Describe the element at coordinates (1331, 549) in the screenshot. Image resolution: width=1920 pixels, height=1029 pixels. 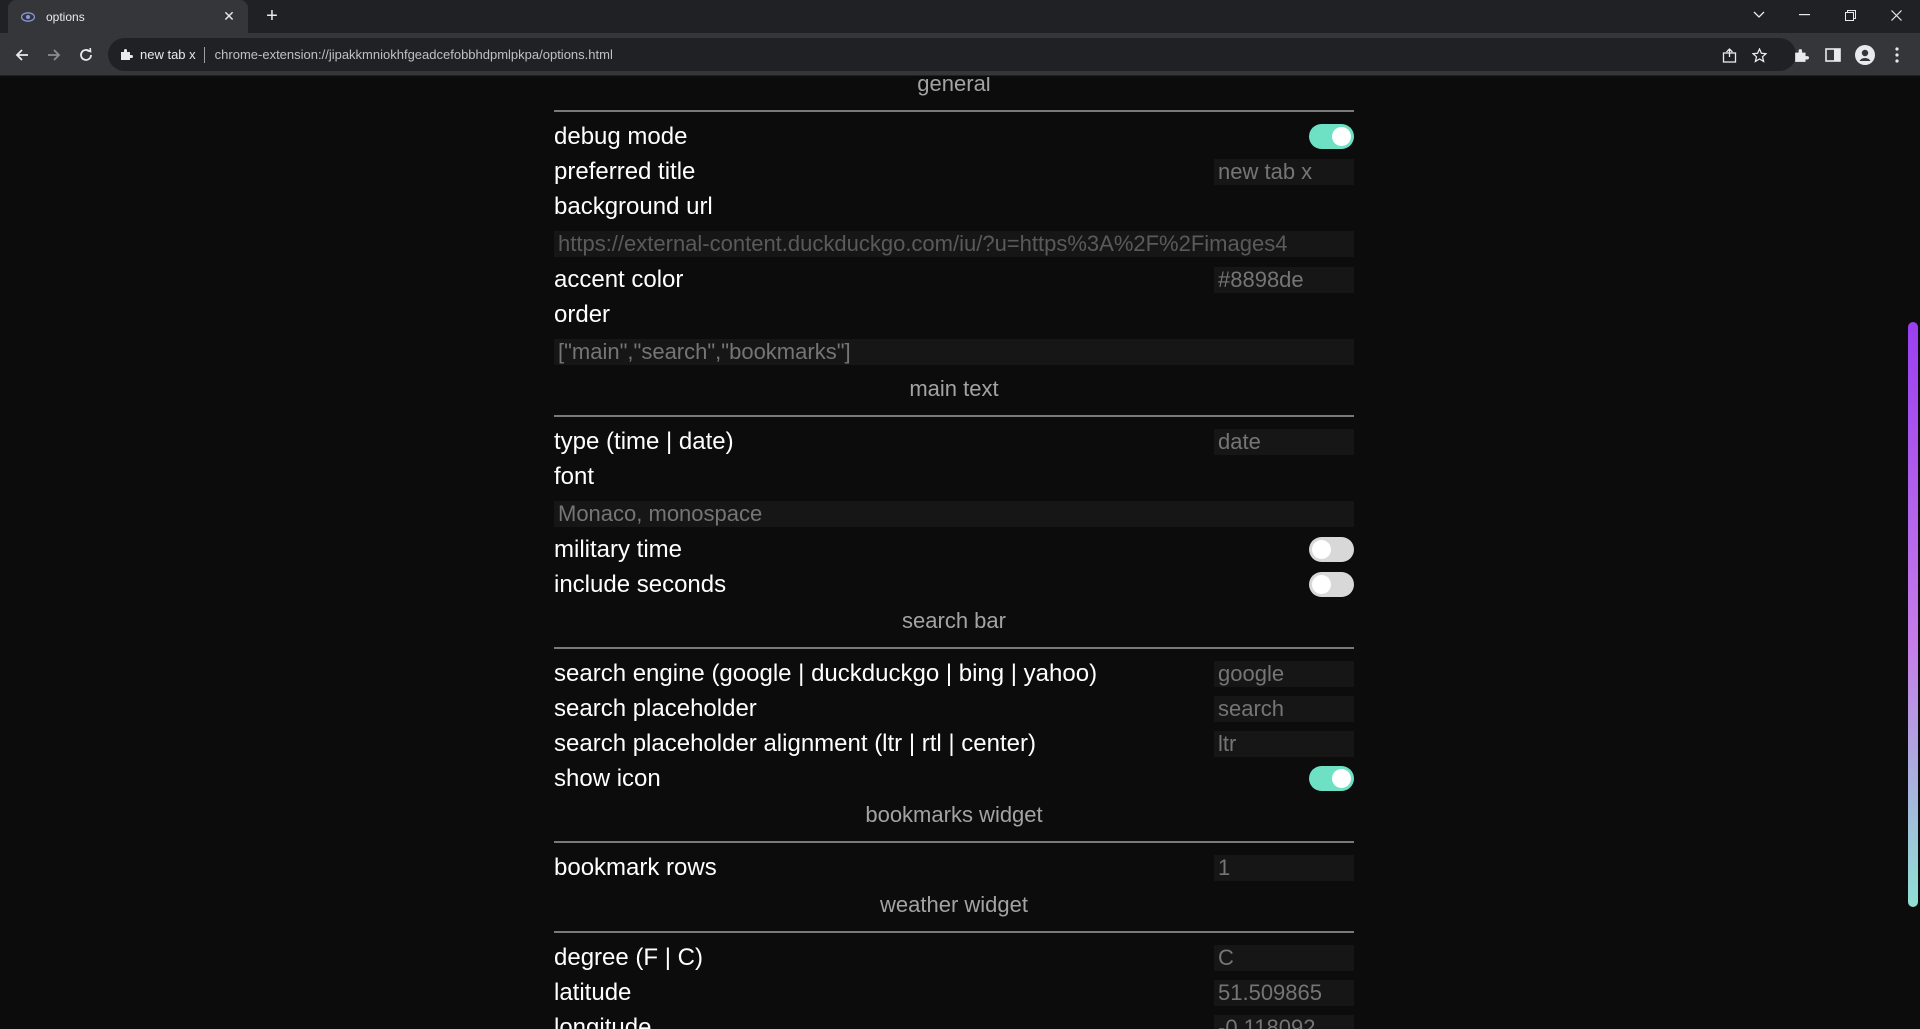
I see `military-time-toggle` at that location.